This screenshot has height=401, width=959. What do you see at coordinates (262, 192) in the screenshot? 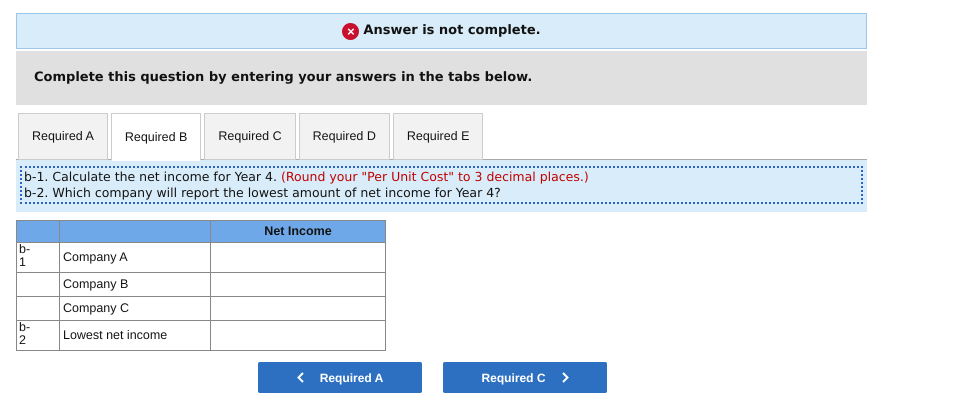
I see `instruction-text: b-2. Which company will report the lowest amount of net income for Year 4?` at bounding box center [262, 192].